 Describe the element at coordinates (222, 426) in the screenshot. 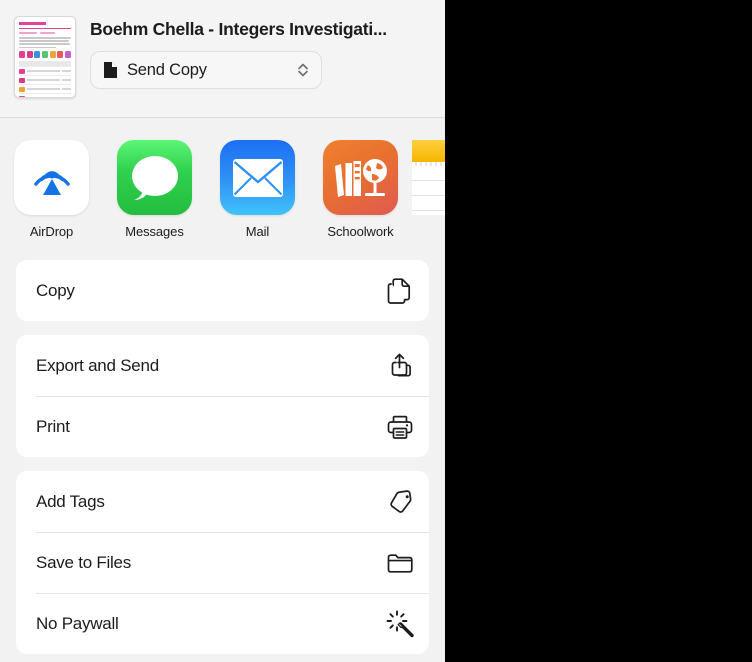

I see `action-row-print: Print` at that location.